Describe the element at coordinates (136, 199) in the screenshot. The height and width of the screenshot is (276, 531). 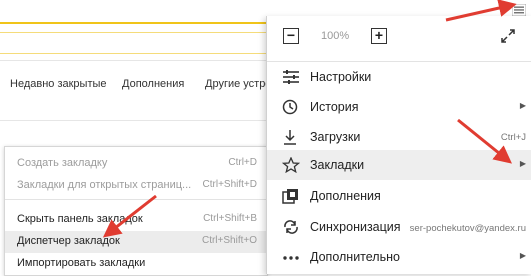
I see `submenu-separator` at that location.